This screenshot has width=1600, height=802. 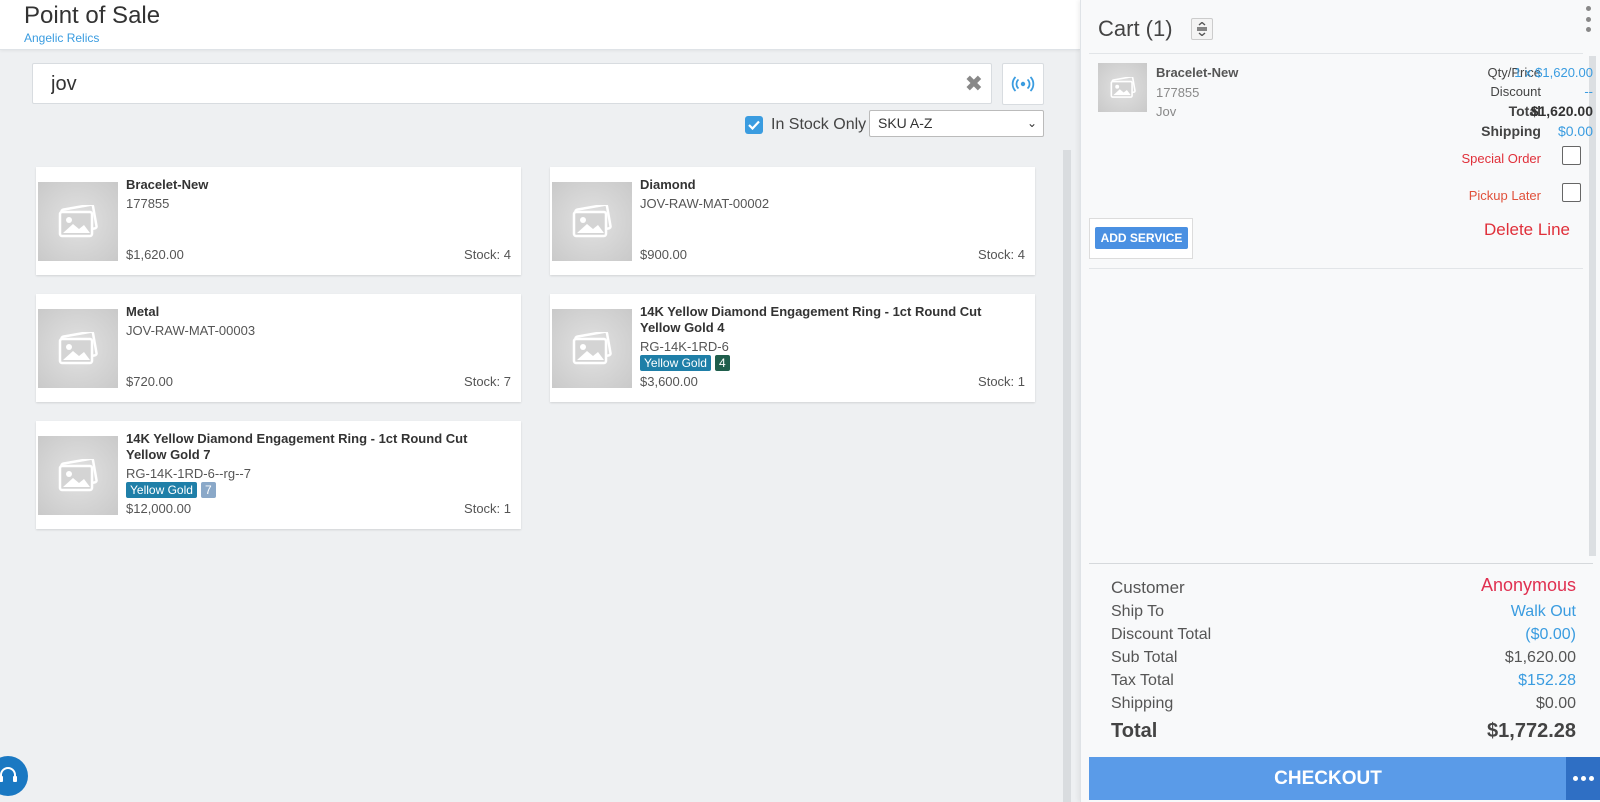 I want to click on tax-total-value: $152.28, so click(x=1547, y=681).